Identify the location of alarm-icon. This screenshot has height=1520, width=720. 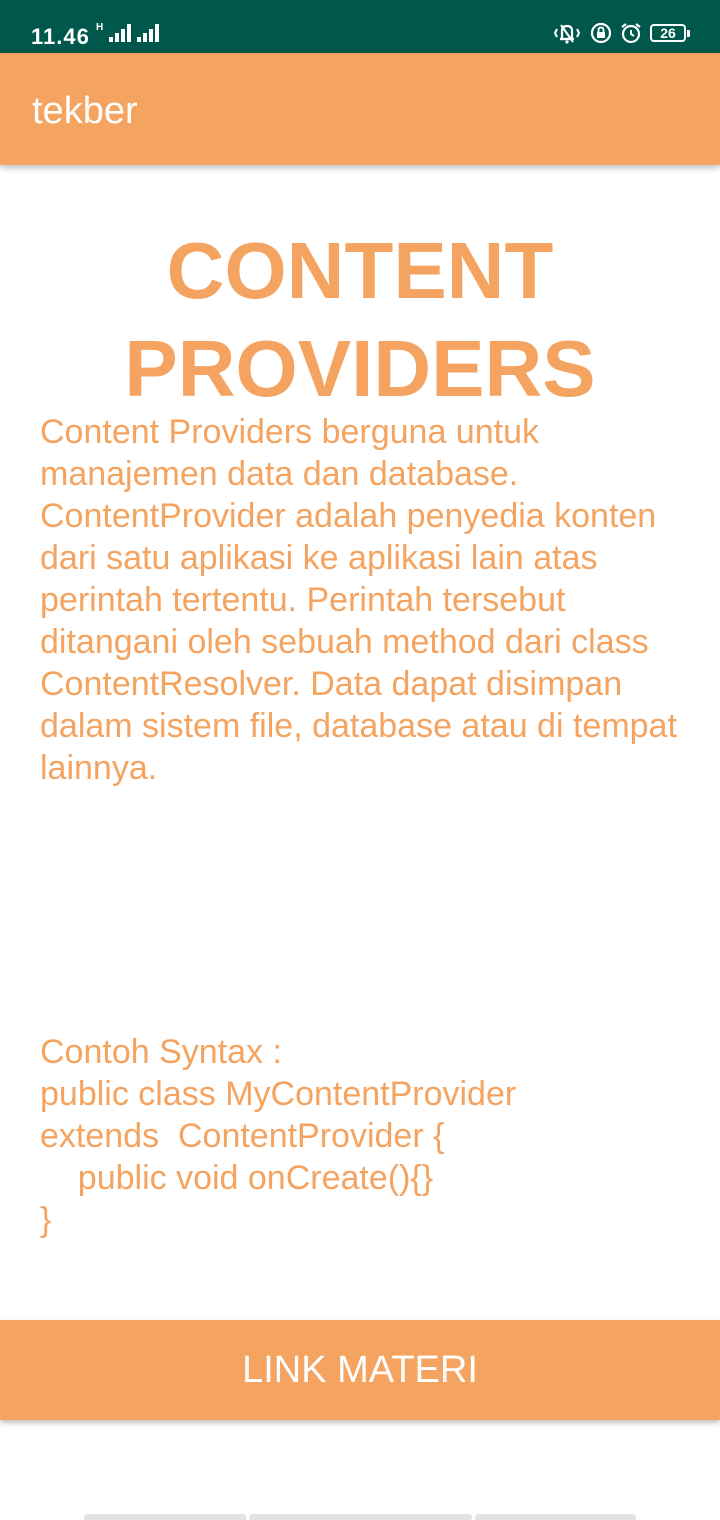
(631, 33).